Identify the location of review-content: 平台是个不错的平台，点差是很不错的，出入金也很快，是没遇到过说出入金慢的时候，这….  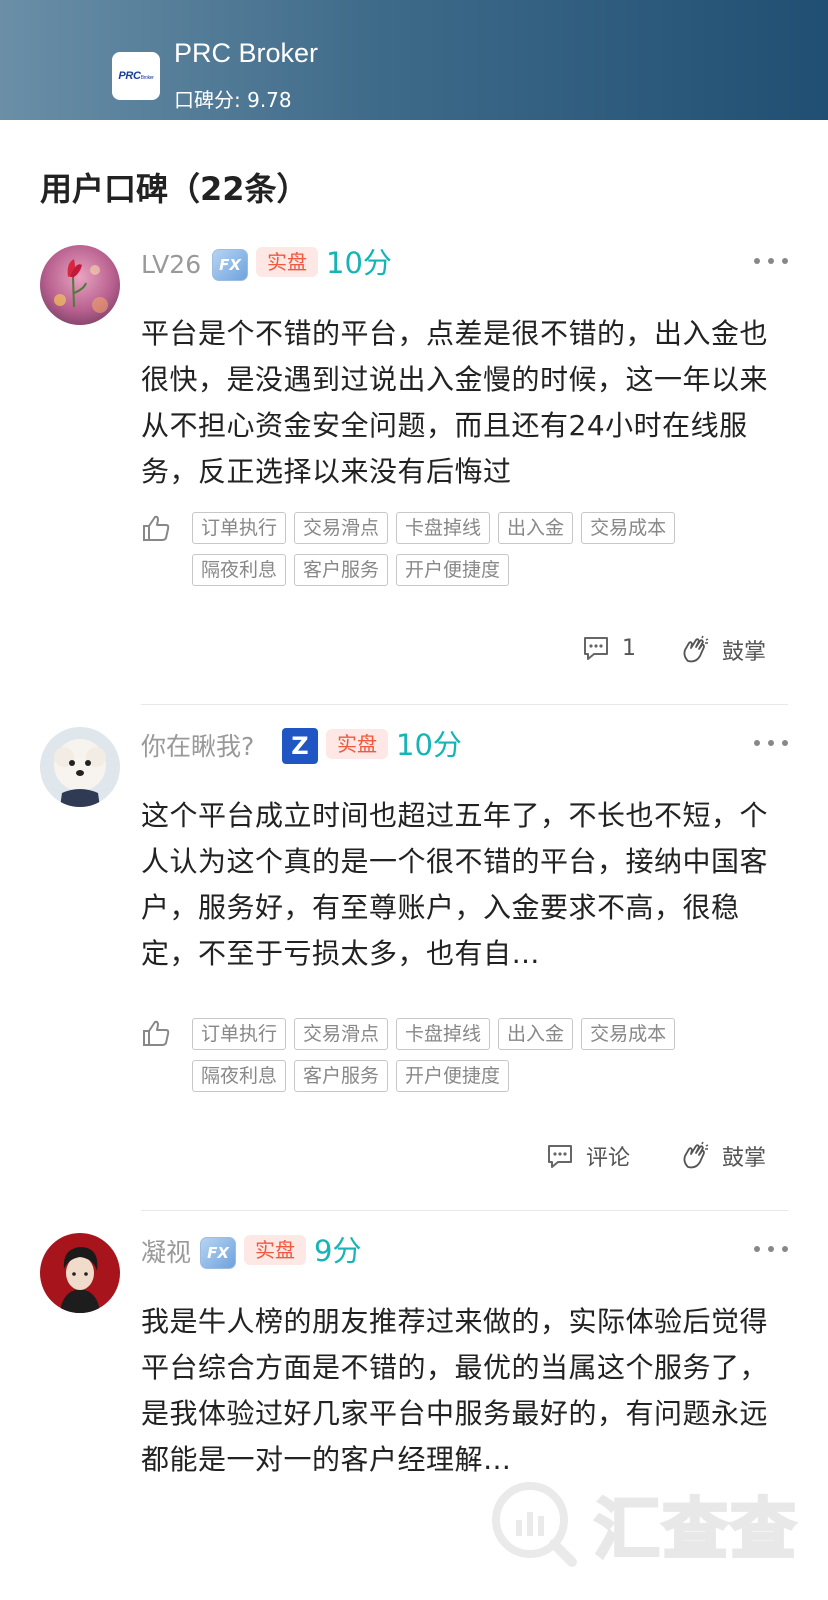
(466, 403).